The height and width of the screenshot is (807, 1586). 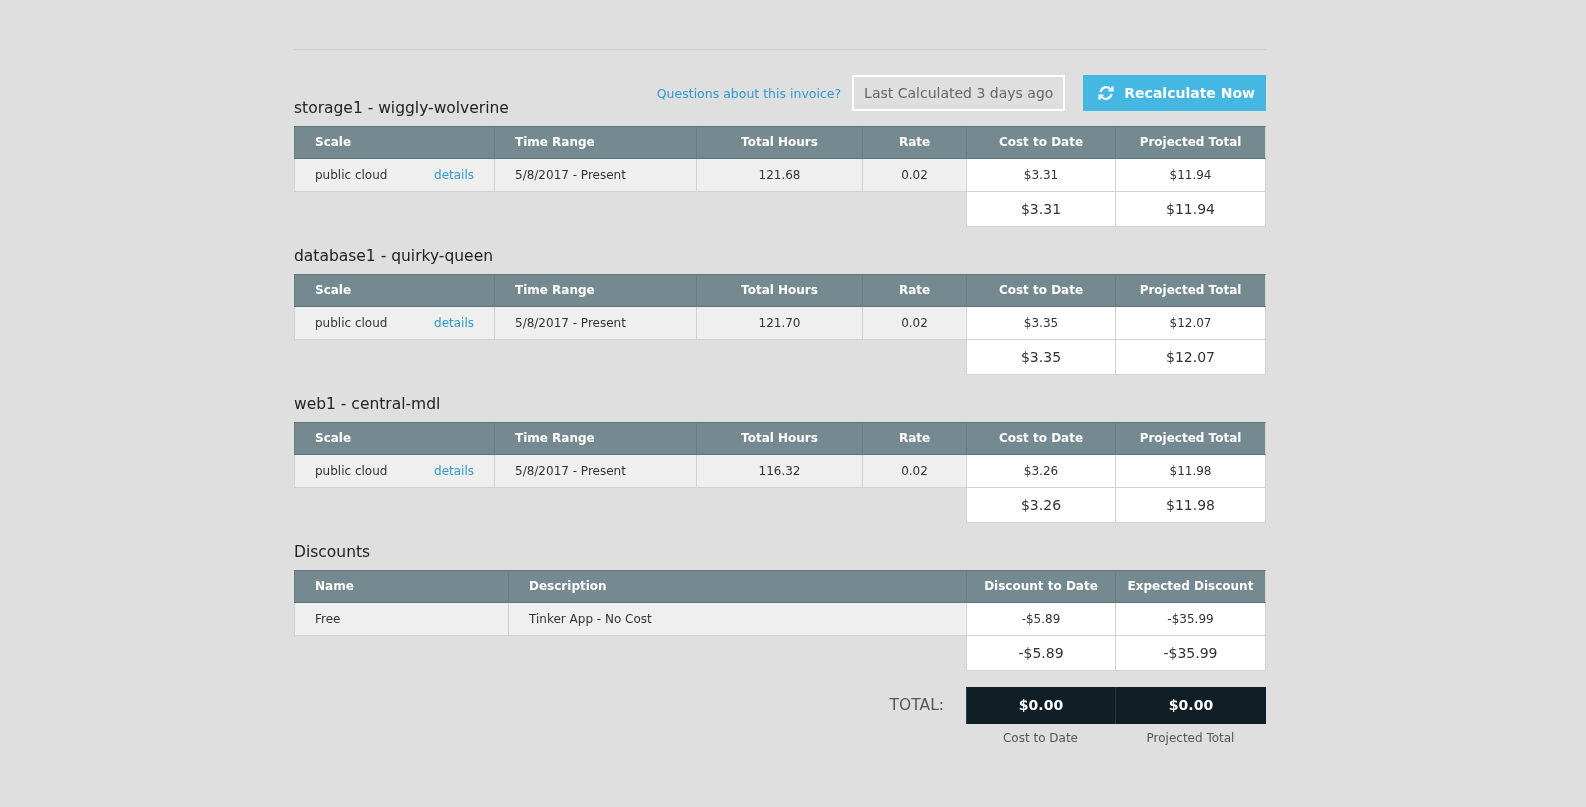 I want to click on subtotal-cell: $3.26, so click(x=1040, y=505).